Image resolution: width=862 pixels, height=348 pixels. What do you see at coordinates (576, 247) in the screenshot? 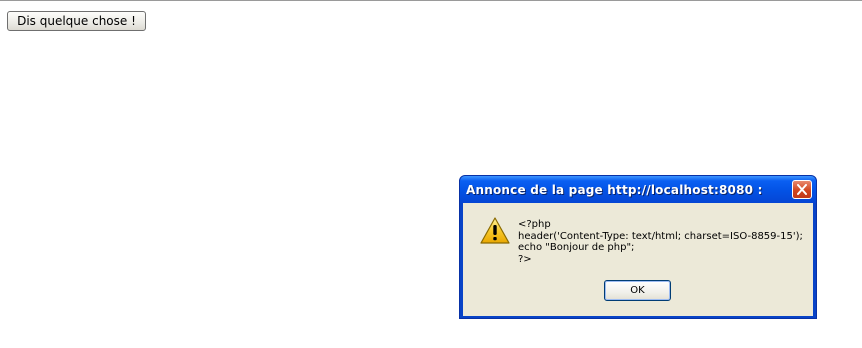
I see `message-line: echo "Bonjour de php";` at bounding box center [576, 247].